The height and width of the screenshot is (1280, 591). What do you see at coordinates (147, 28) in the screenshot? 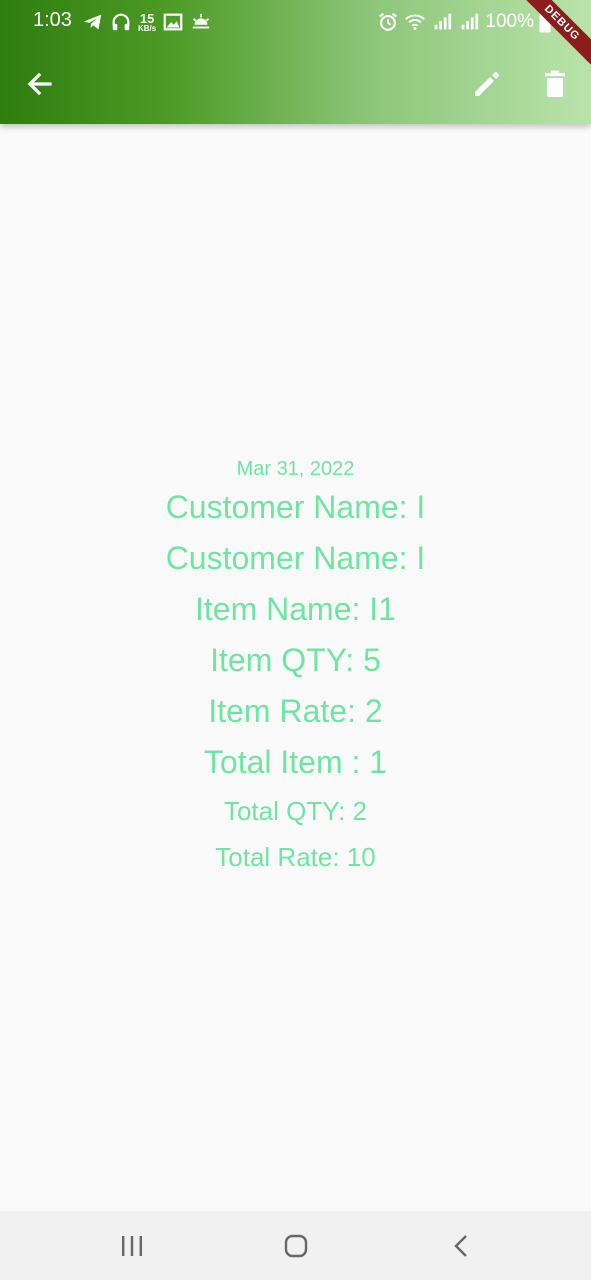
I see `net-speed-unit: KB/s` at bounding box center [147, 28].